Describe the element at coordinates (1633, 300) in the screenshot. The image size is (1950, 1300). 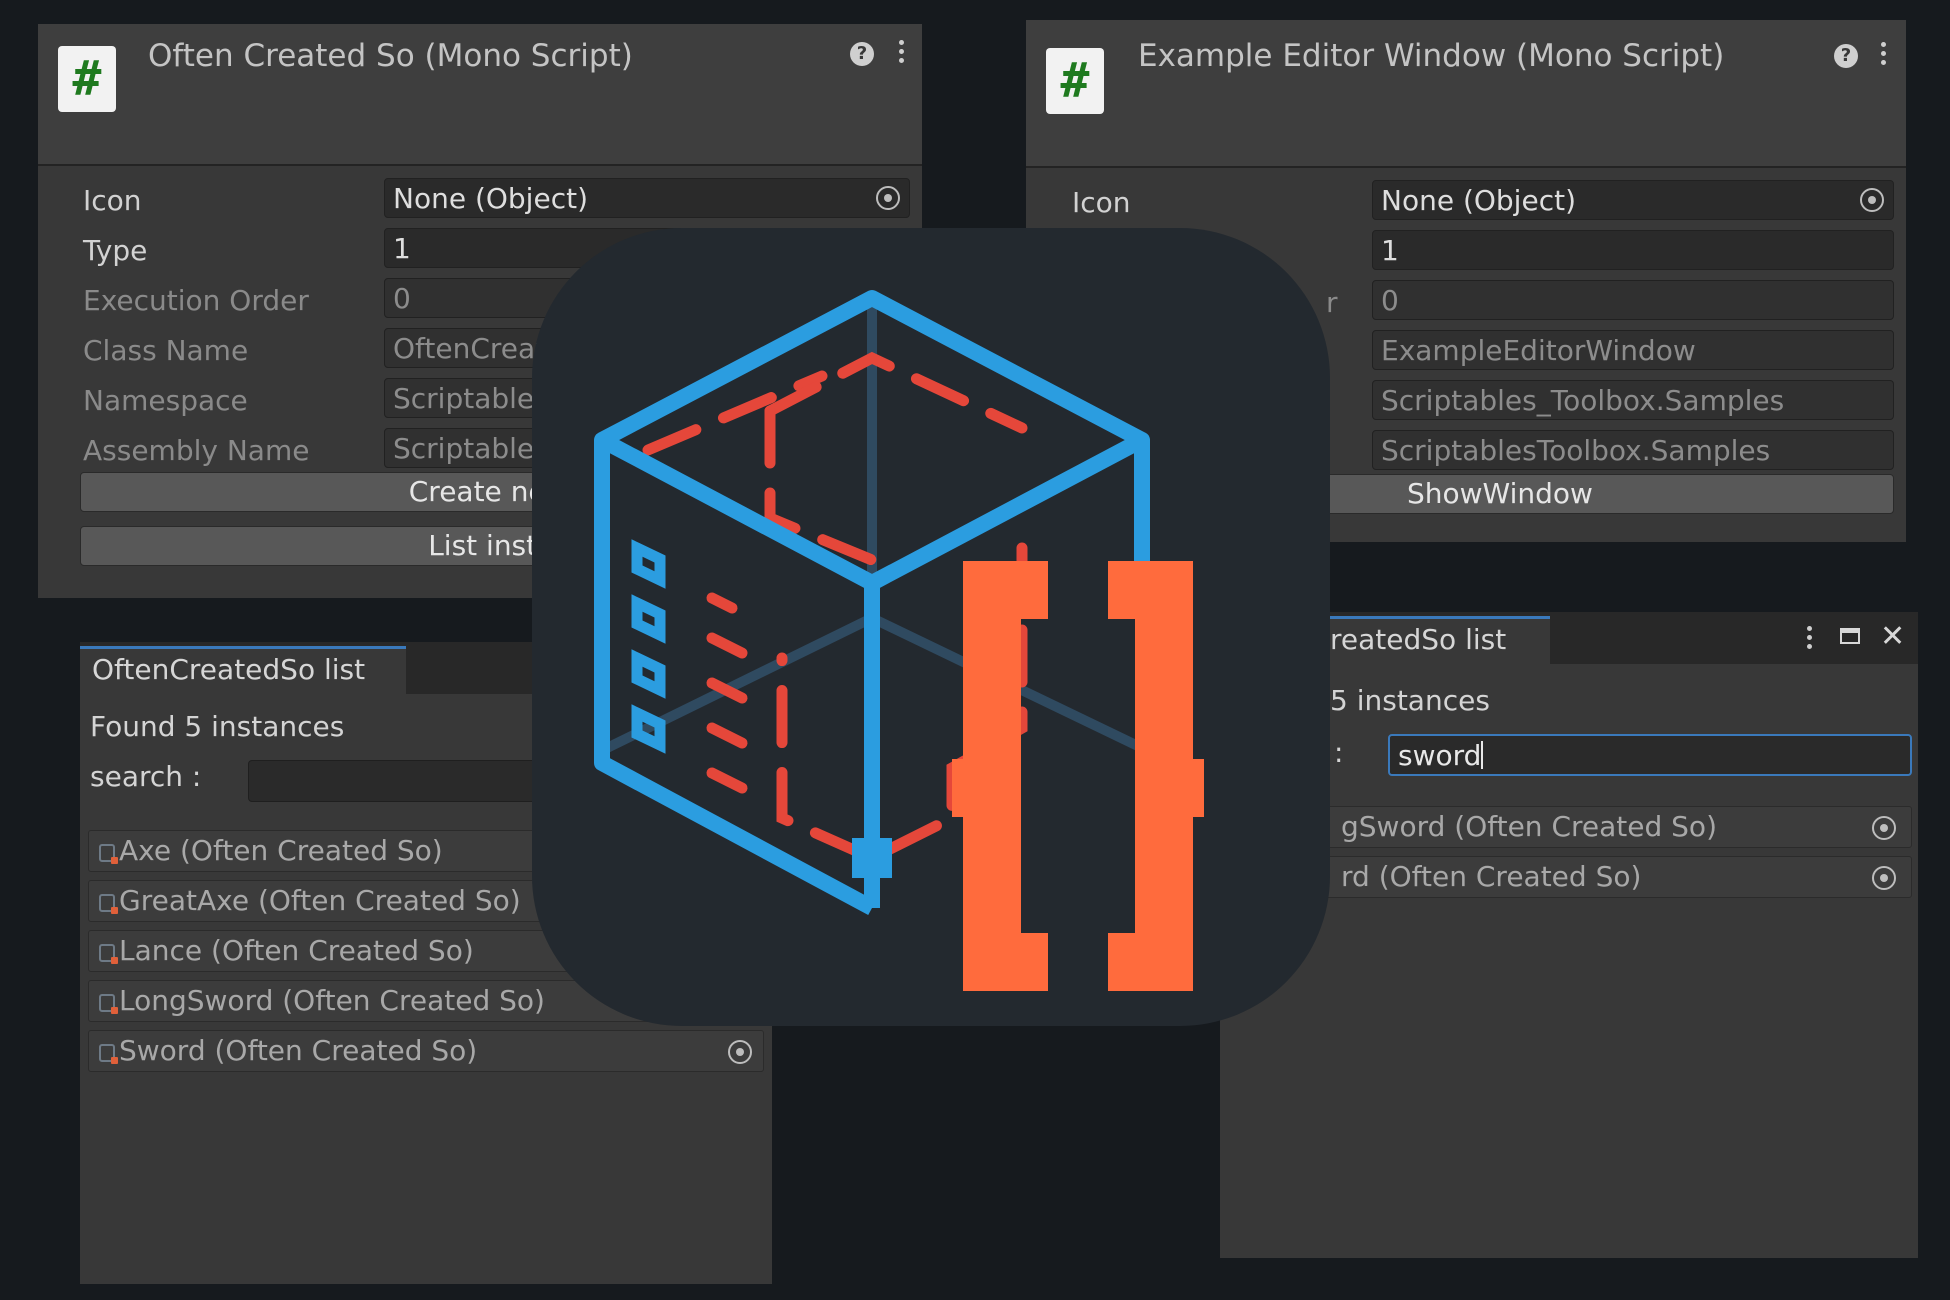
I see `execution-order-field: 0` at that location.